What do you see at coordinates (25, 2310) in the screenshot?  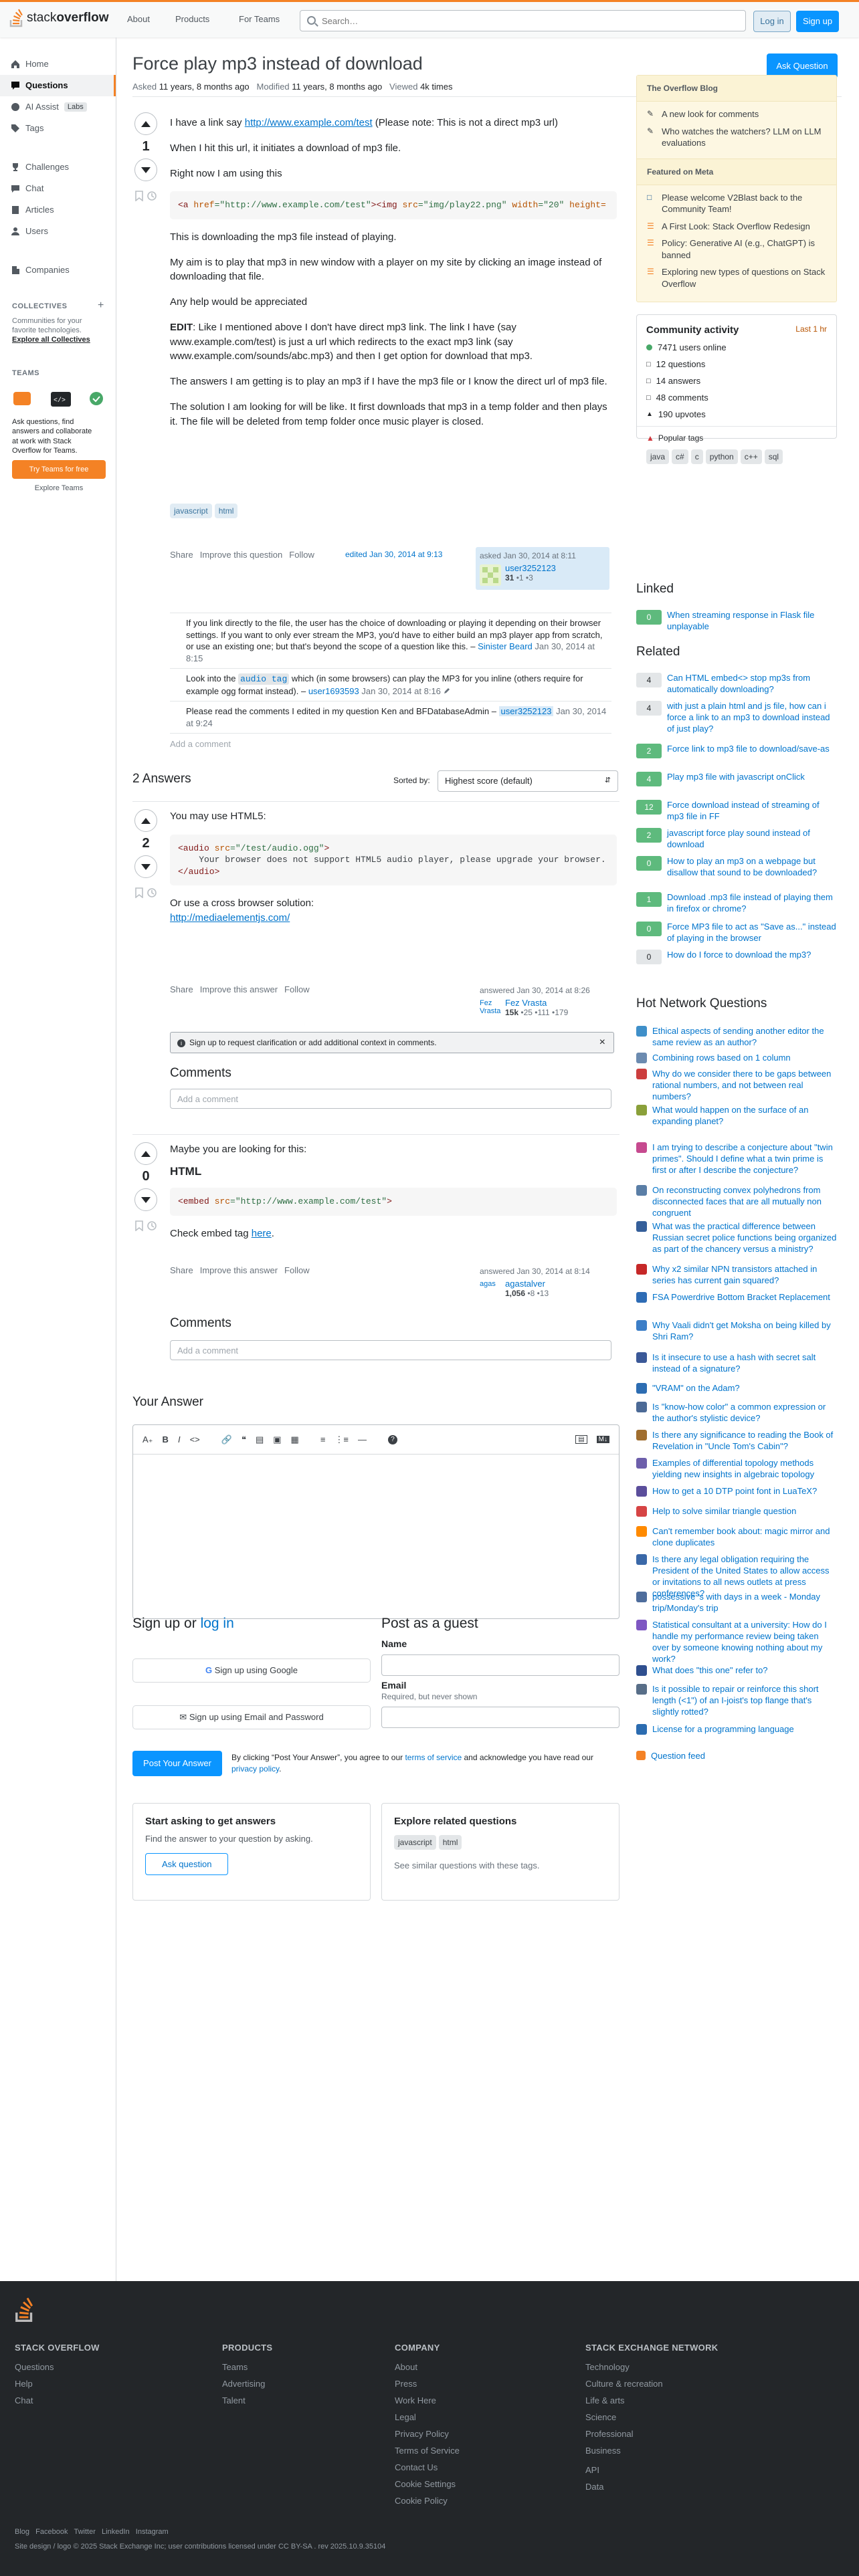 I see `stack-logo-icon` at bounding box center [25, 2310].